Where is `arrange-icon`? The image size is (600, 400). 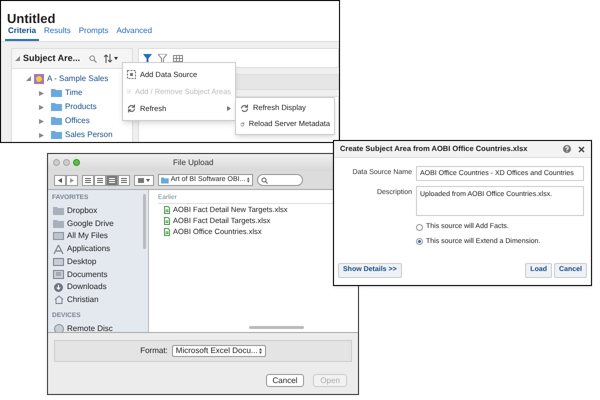
arrange-icon is located at coordinates (141, 180).